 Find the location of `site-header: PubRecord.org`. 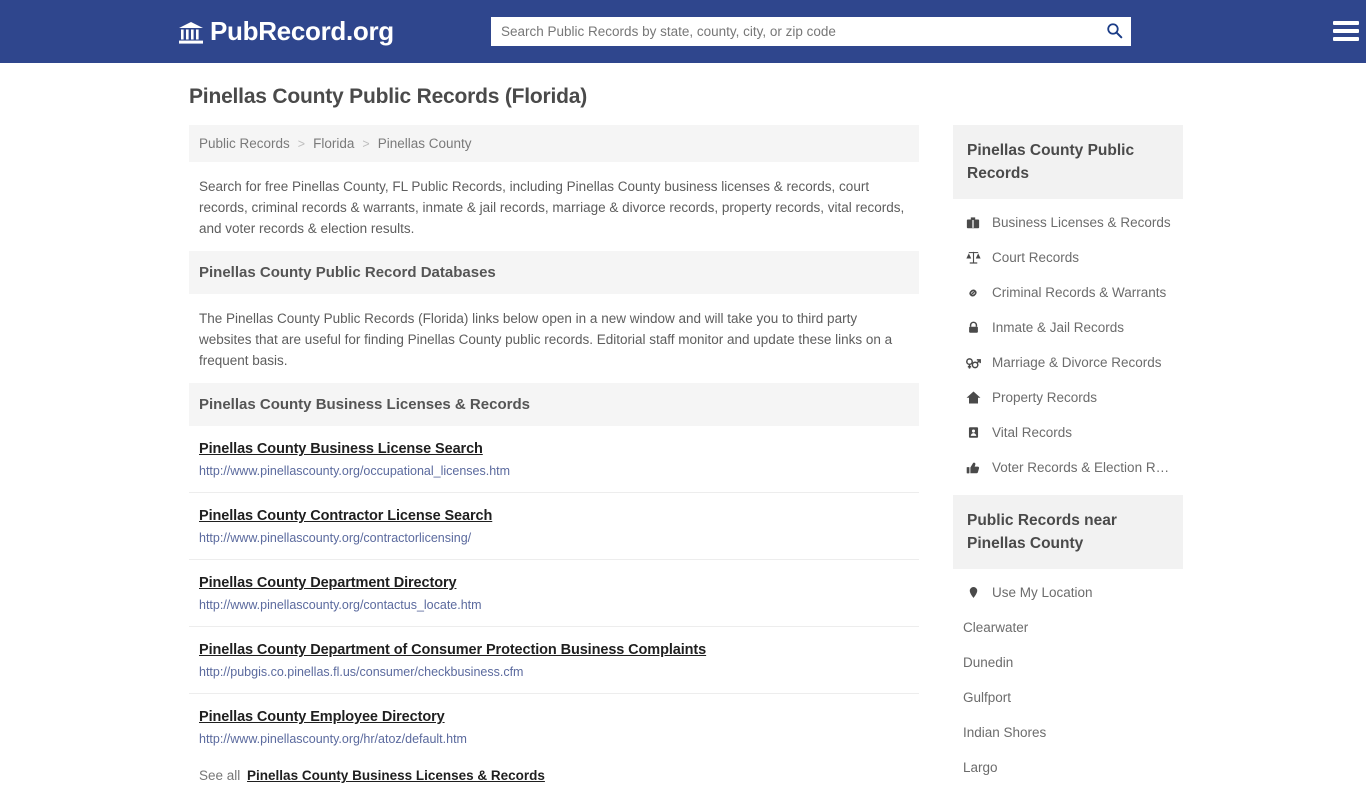

site-header: PubRecord.org is located at coordinates (683, 31).